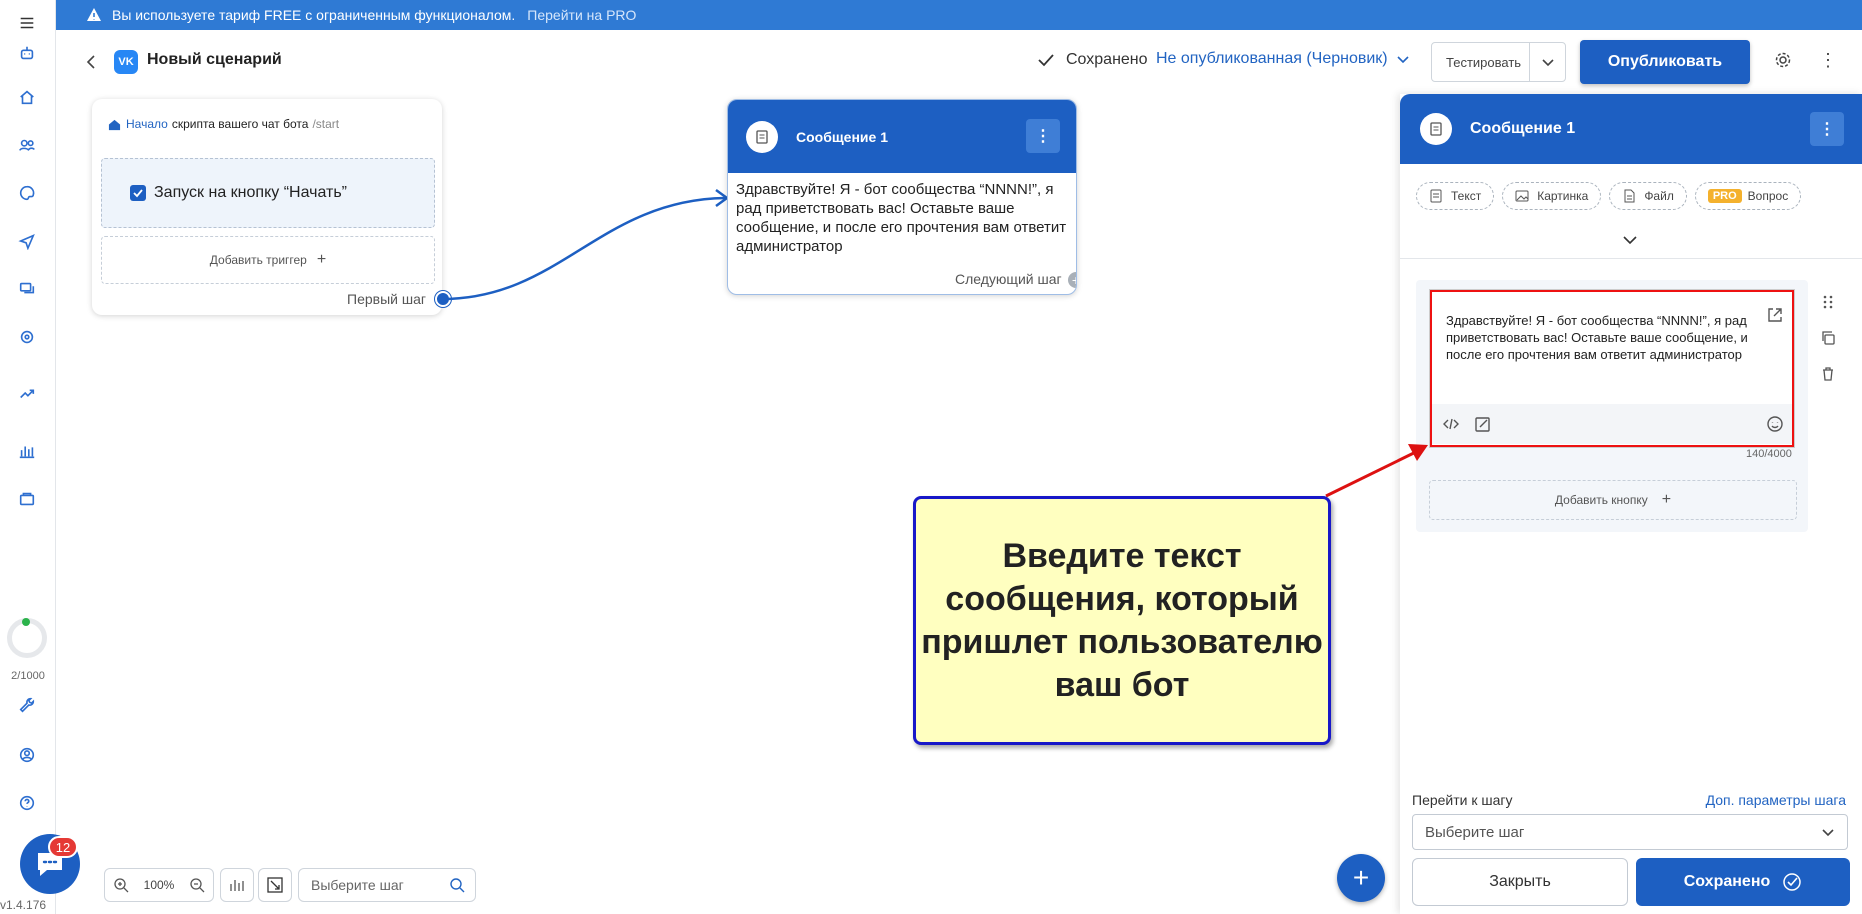 The image size is (1862, 914). I want to click on gear-icon, so click(1783, 60).